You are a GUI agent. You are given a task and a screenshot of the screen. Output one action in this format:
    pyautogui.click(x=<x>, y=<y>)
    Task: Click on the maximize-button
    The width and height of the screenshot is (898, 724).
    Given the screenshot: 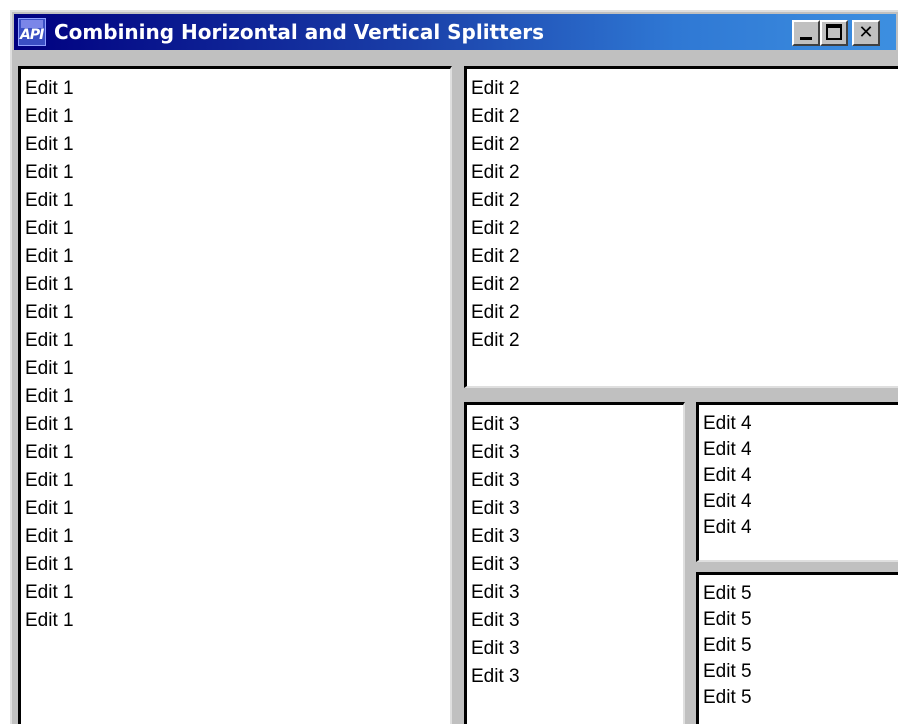 What is the action you would take?
    pyautogui.click(x=834, y=33)
    